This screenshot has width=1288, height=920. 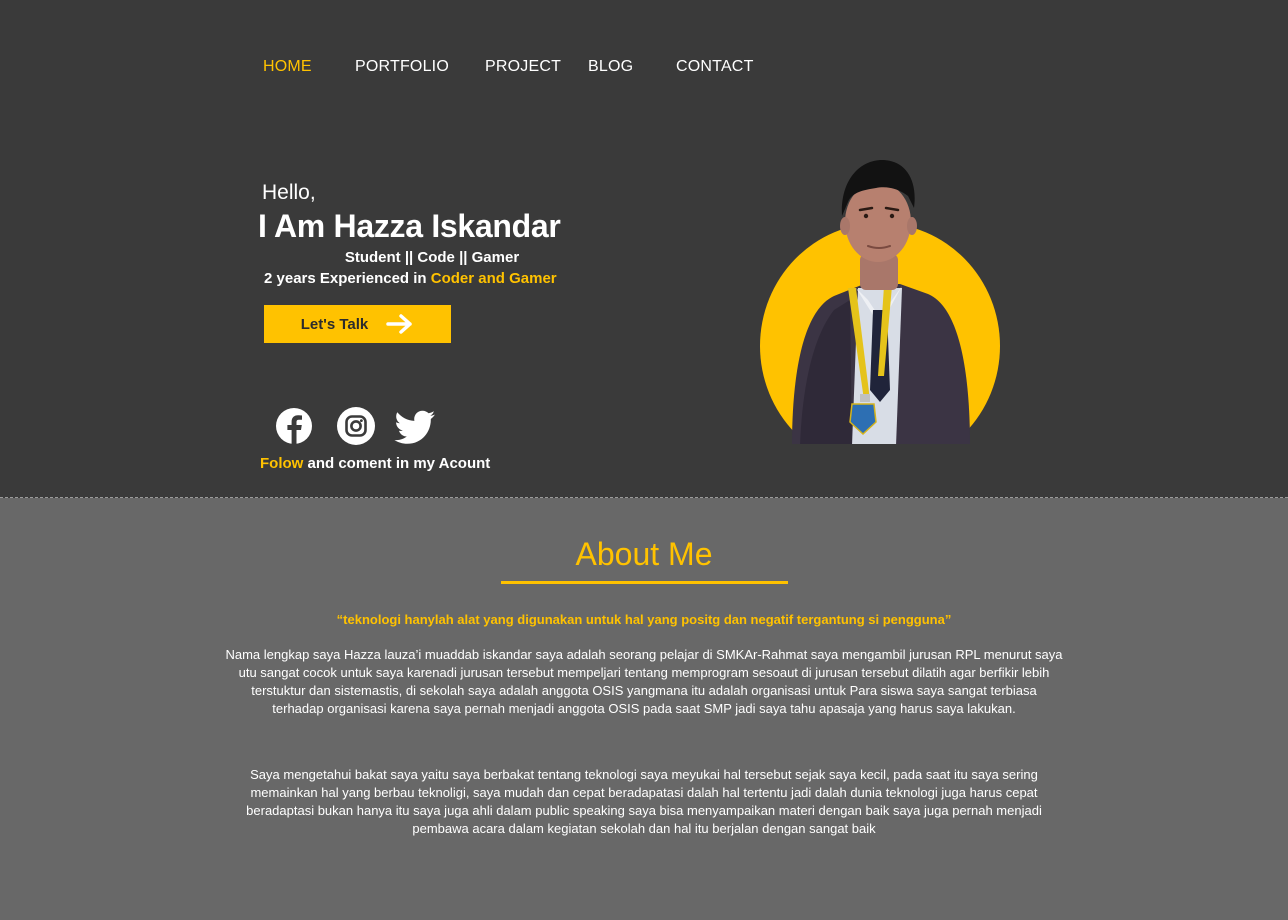 What do you see at coordinates (399, 324) in the screenshot?
I see `arrow-right-icon` at bounding box center [399, 324].